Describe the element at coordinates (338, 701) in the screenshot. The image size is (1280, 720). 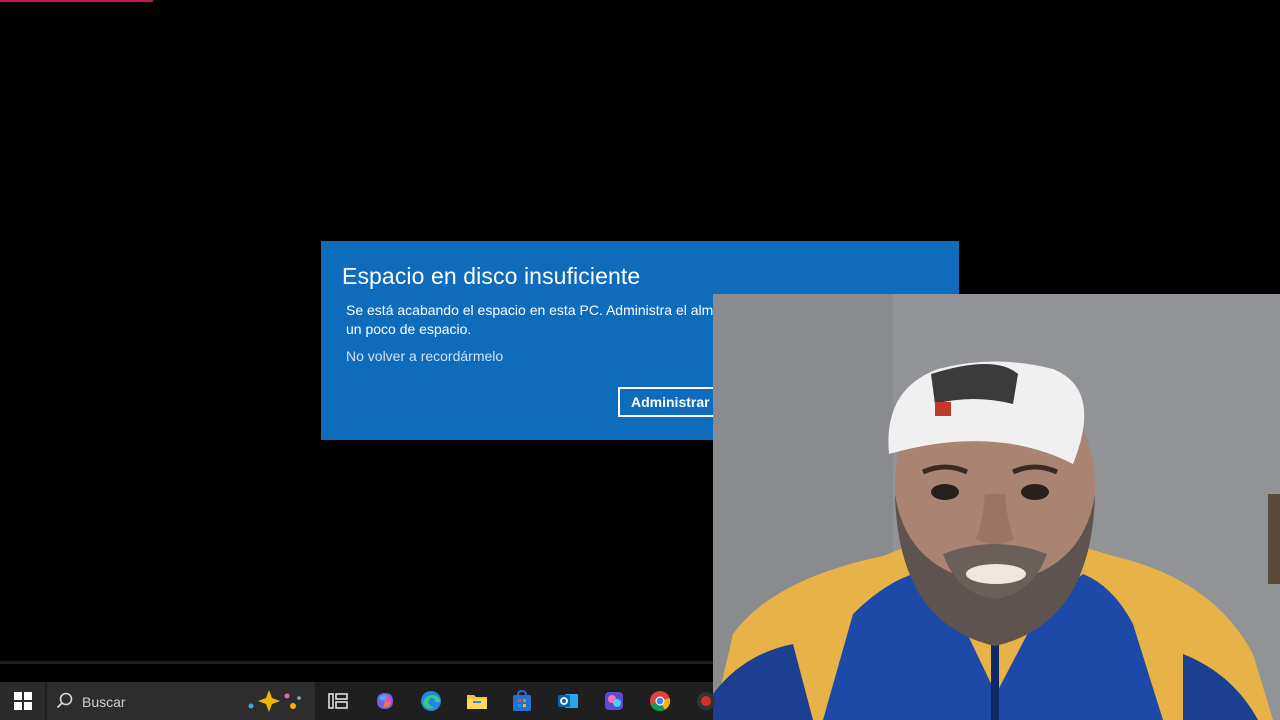
I see `task-view-icon` at that location.